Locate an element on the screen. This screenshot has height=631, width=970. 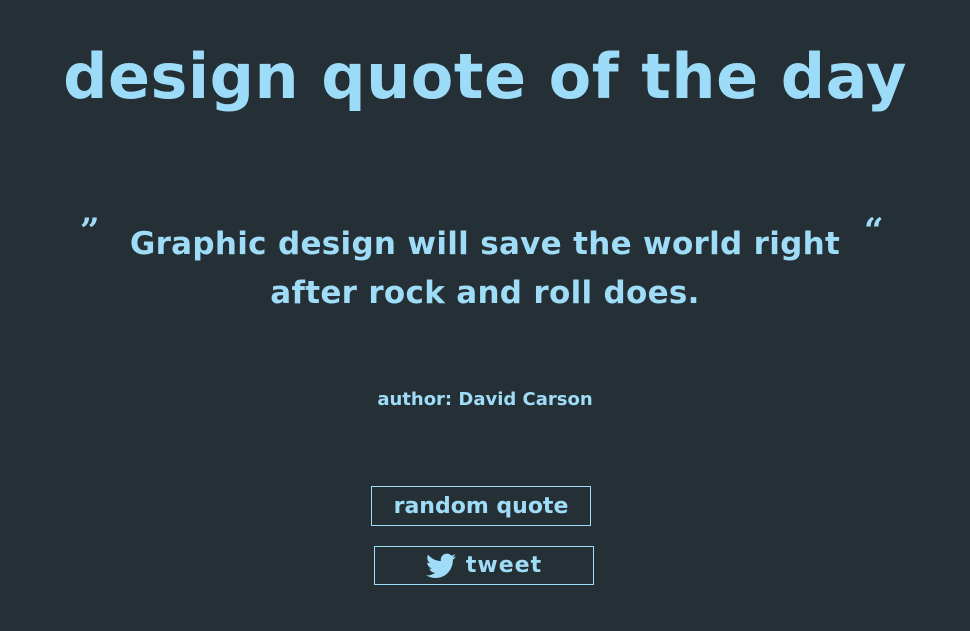
random-quote-label: random quote is located at coordinates (481, 506).